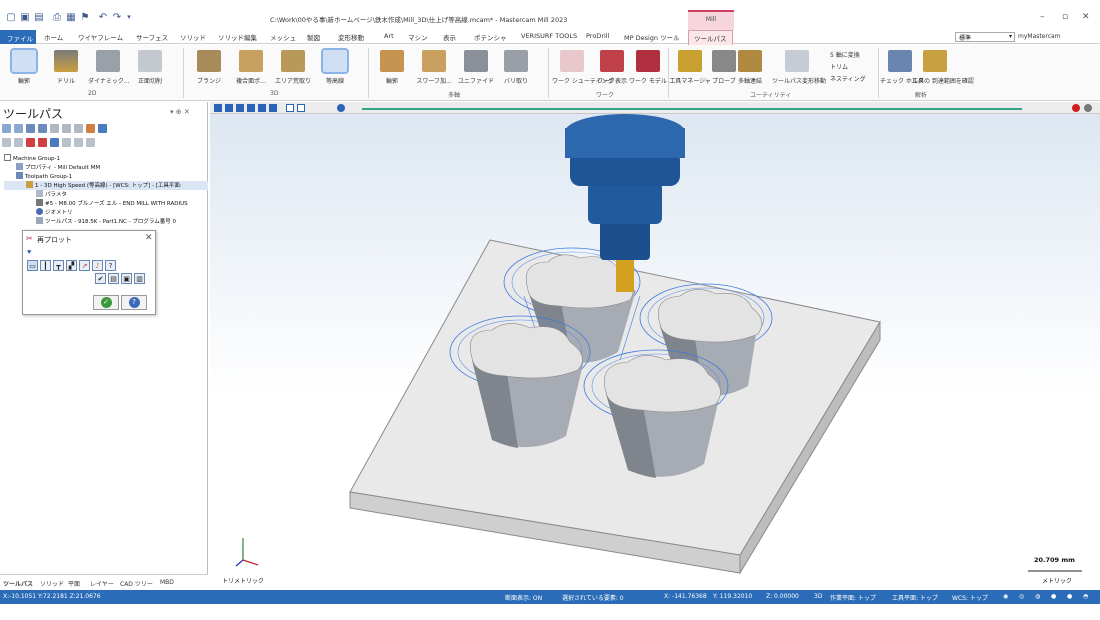  I want to click on translucency-icon: ●, so click(1069, 596).